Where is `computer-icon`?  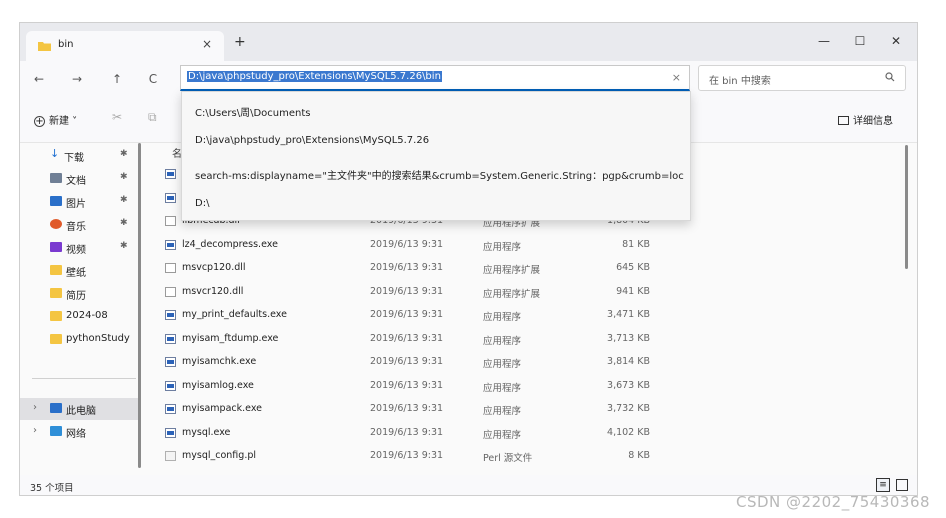 computer-icon is located at coordinates (56, 408).